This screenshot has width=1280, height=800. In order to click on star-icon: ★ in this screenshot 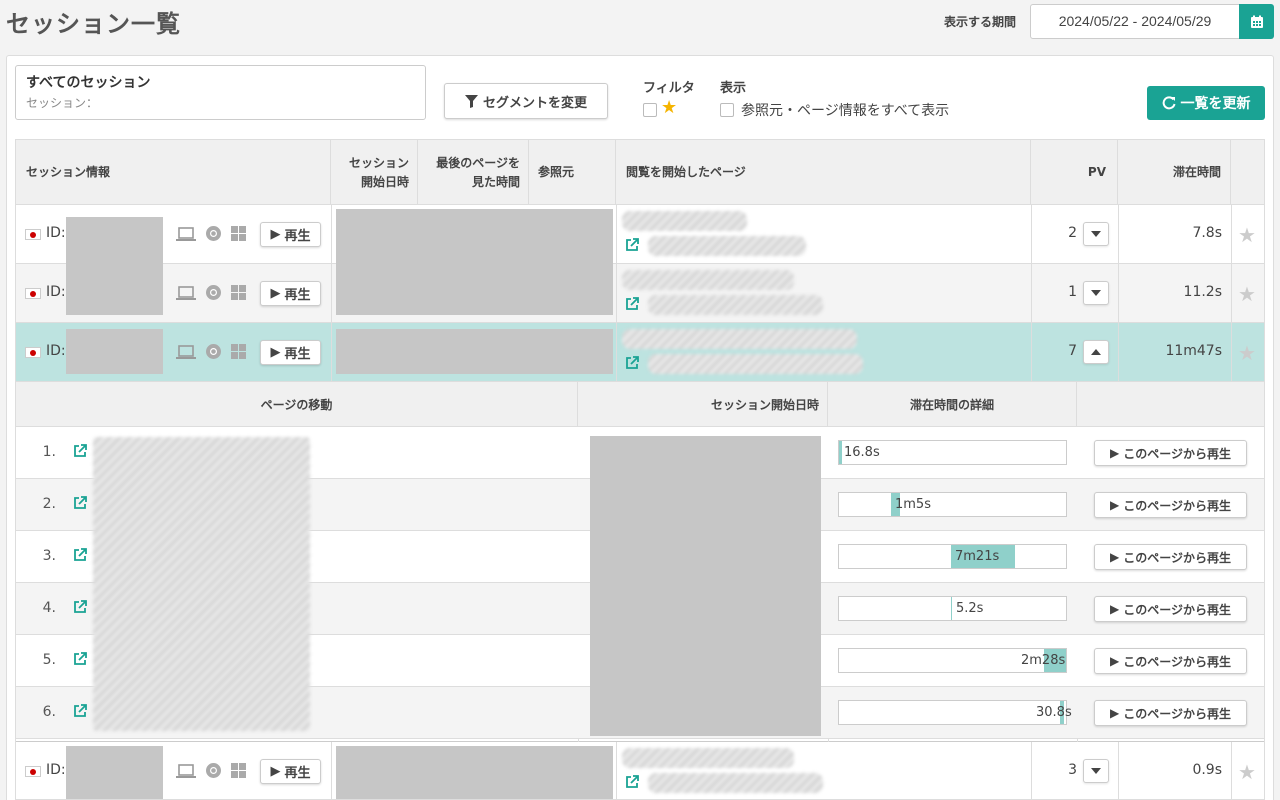, I will do `click(669, 107)`.